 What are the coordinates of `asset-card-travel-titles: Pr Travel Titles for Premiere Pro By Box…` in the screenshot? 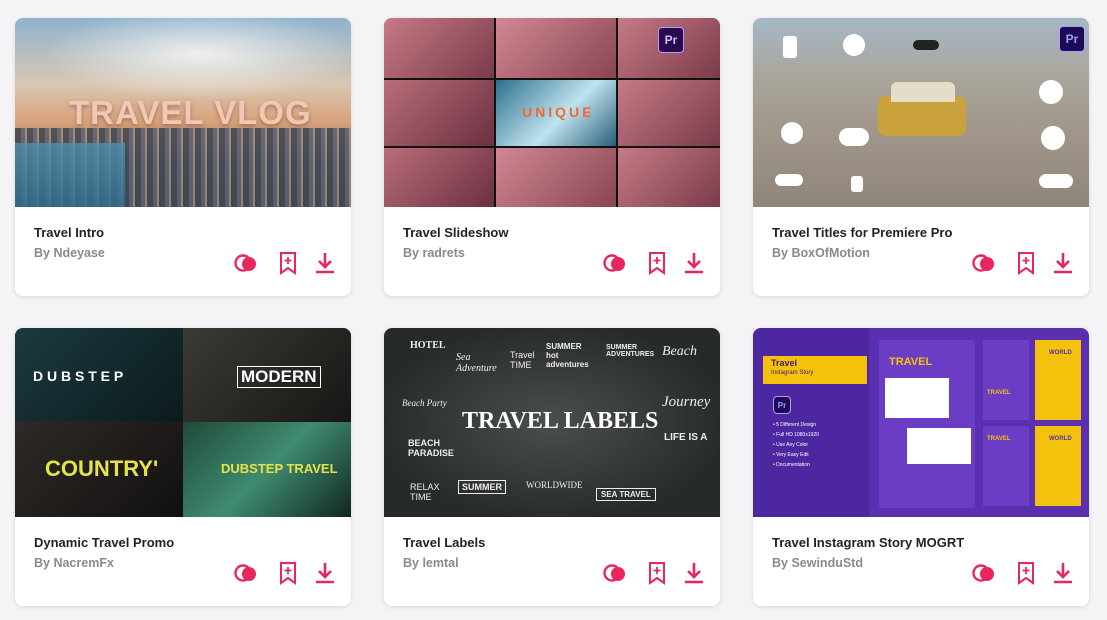 It's located at (921, 157).